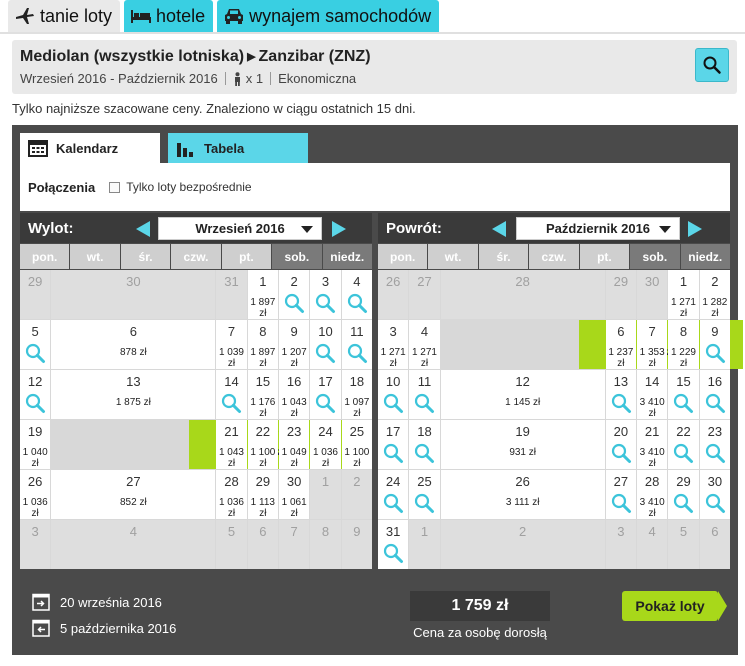 The width and height of the screenshot is (745, 666). What do you see at coordinates (356, 444) in the screenshot?
I see `calendar-day: 25 1 100 zł` at bounding box center [356, 444].